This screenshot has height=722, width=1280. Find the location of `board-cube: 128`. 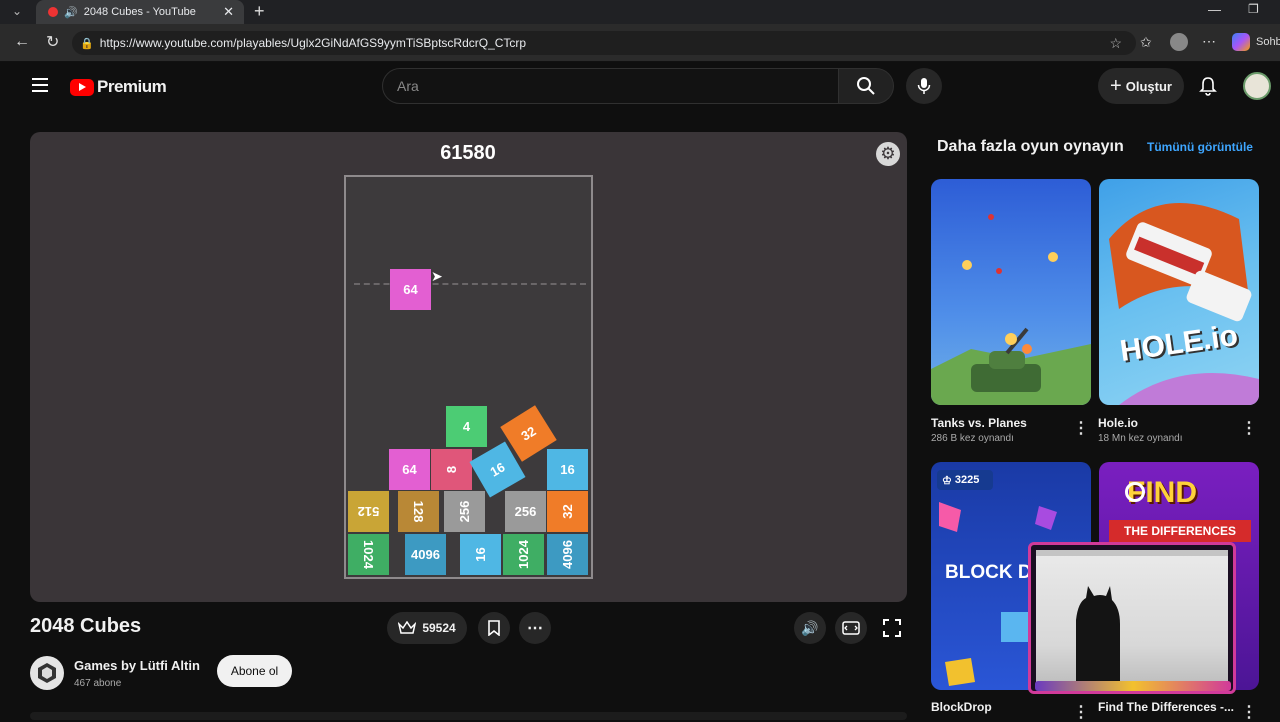

board-cube: 128 is located at coordinates (418, 511).